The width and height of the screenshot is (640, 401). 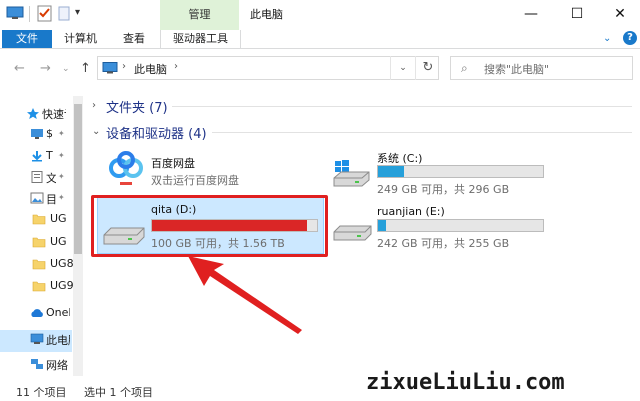 What do you see at coordinates (94, 105) in the screenshot?
I see `chevron-right-icon: ›` at bounding box center [94, 105].